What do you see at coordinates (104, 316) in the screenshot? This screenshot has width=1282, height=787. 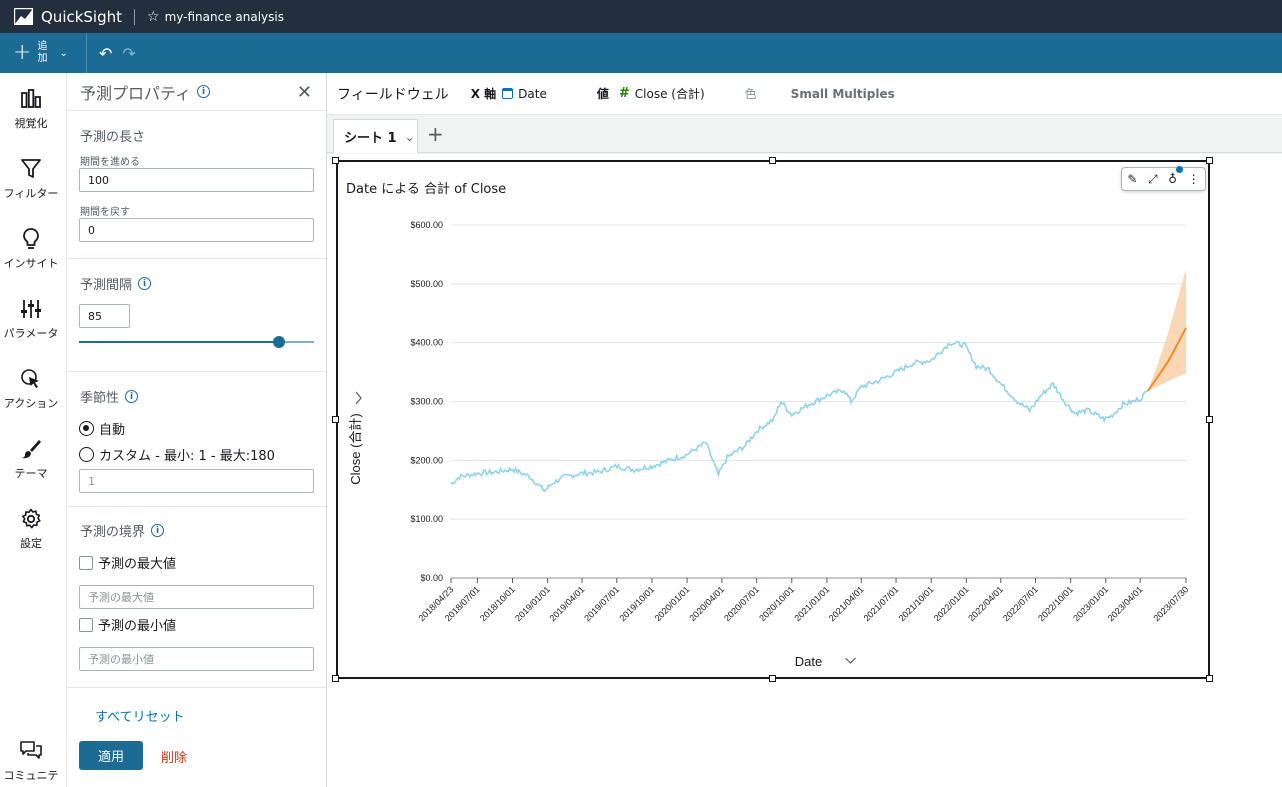 I see `prediction-interval-input: 85` at bounding box center [104, 316].